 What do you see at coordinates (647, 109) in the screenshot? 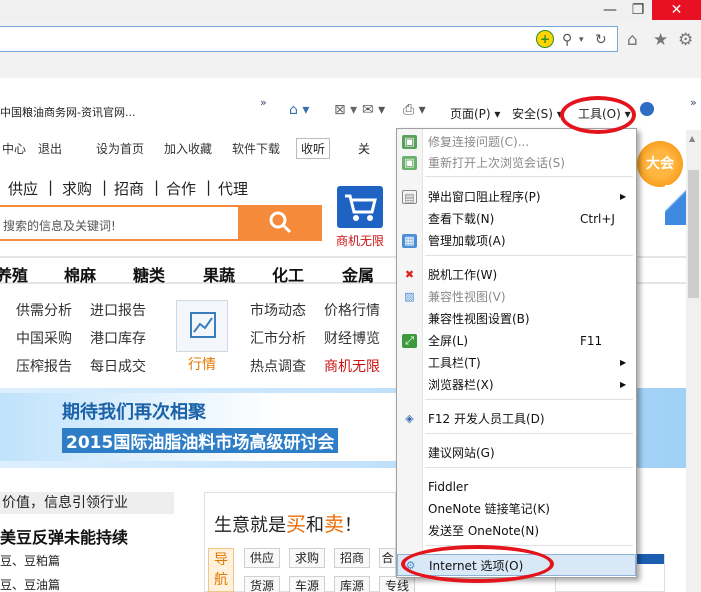
I see `help-icon` at bounding box center [647, 109].